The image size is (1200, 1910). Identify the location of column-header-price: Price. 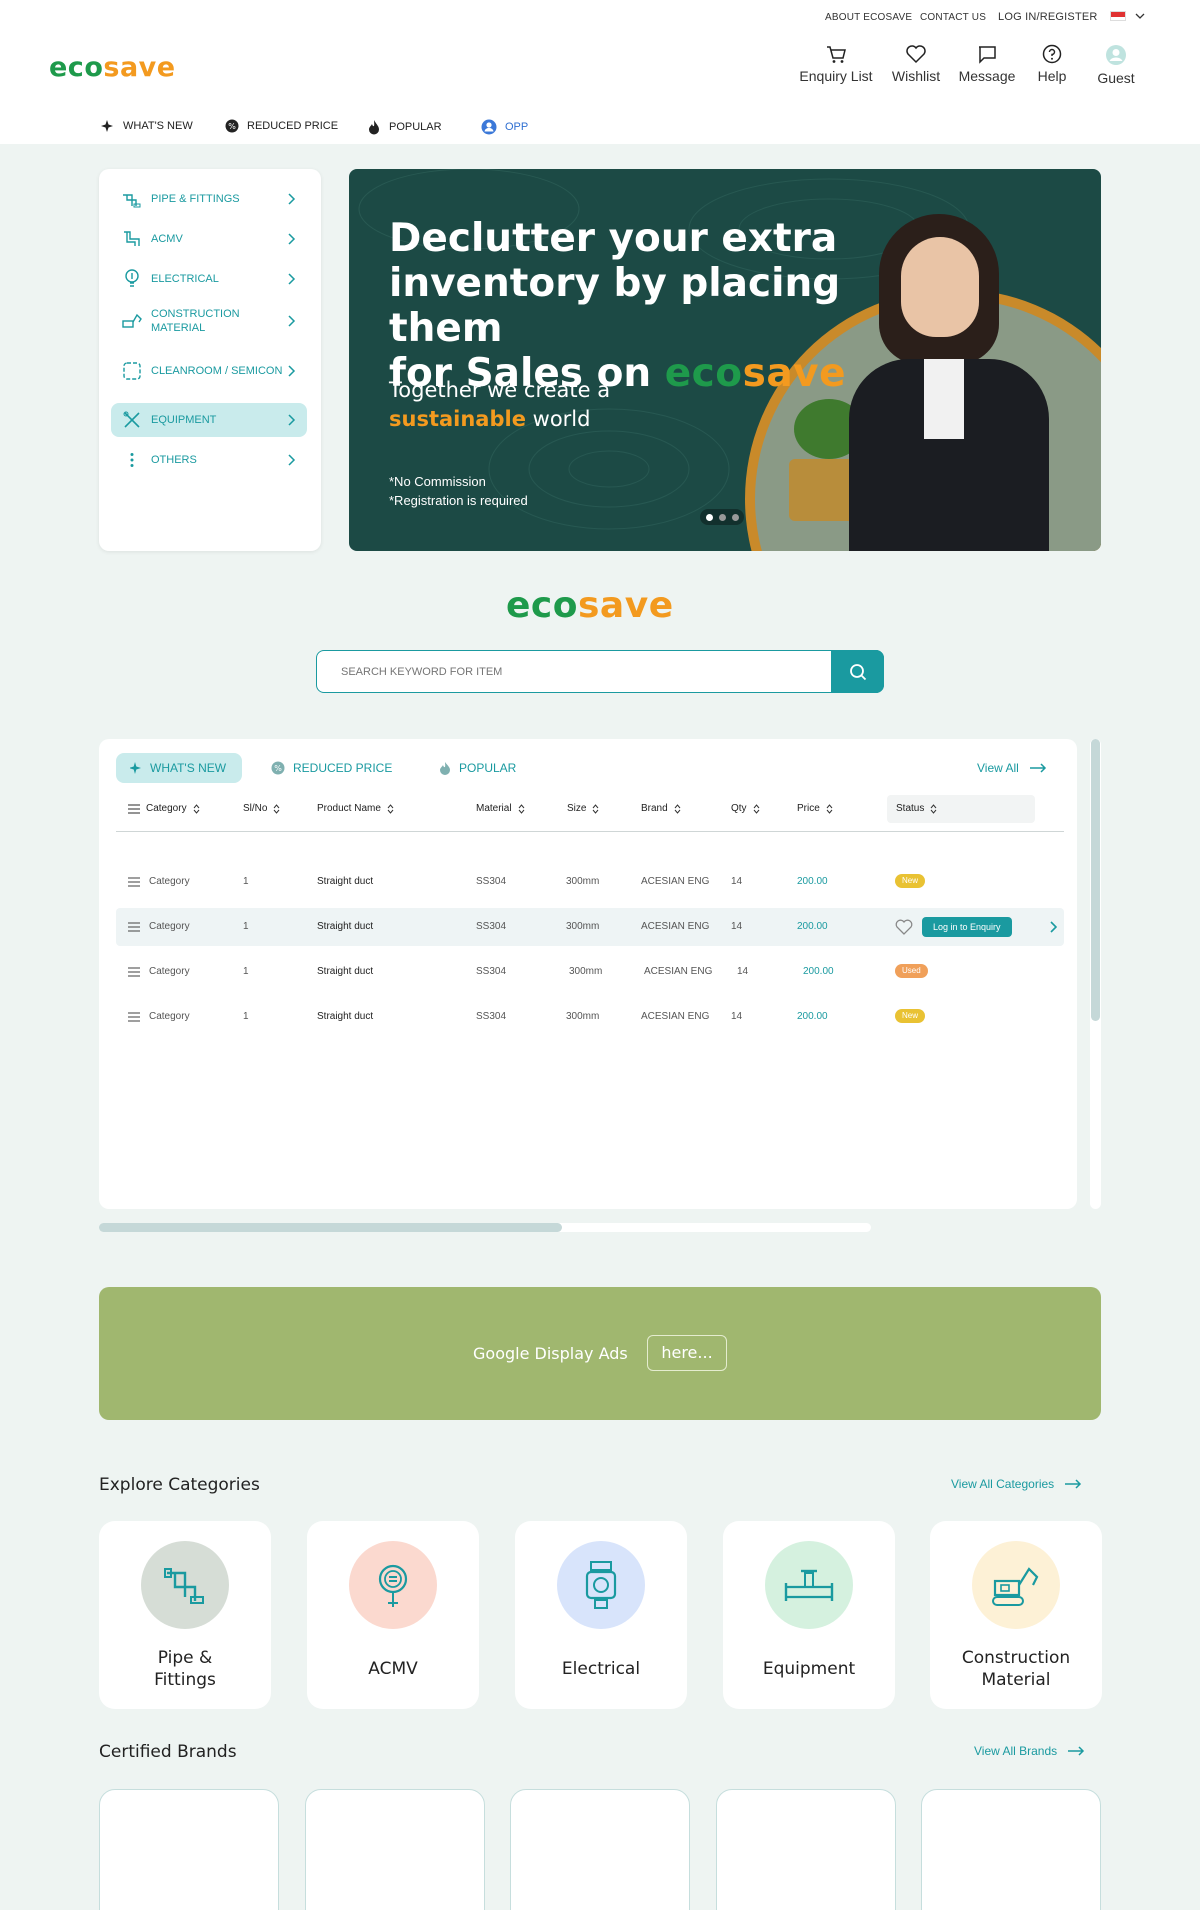
(815, 808).